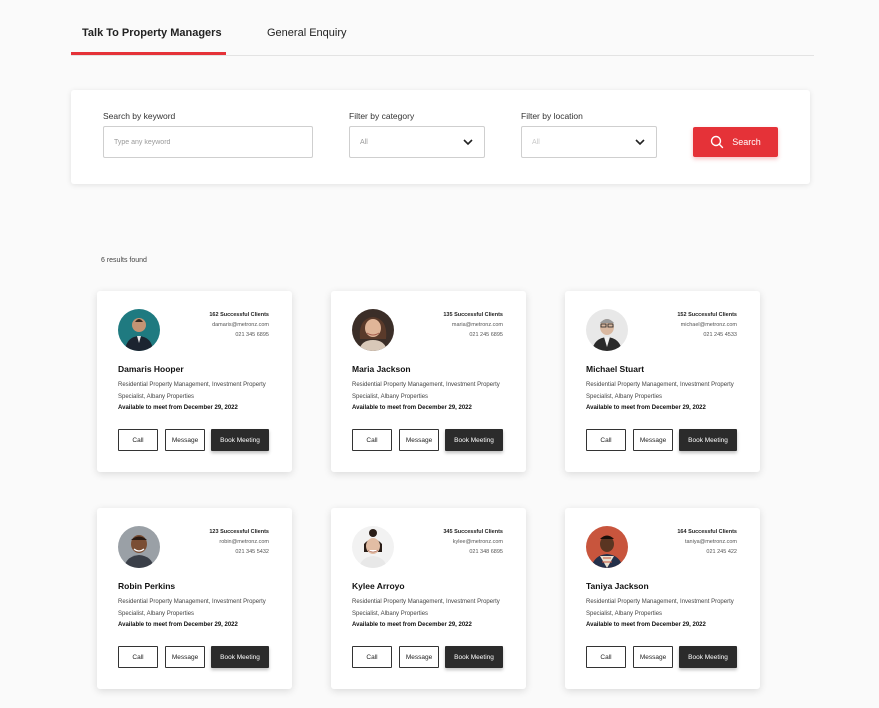 The image size is (879, 708). Describe the element at coordinates (617, 586) in the screenshot. I see `manager-name: Taniya Jackson` at that location.